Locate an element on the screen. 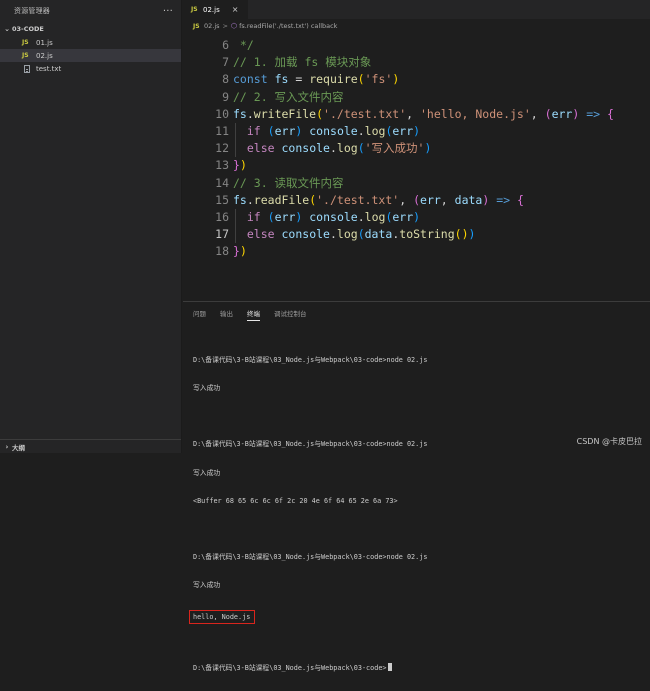 Image resolution: width=650 pixels, height=691 pixels. editor-tabbar: JS 02.js × is located at coordinates (416, 9).